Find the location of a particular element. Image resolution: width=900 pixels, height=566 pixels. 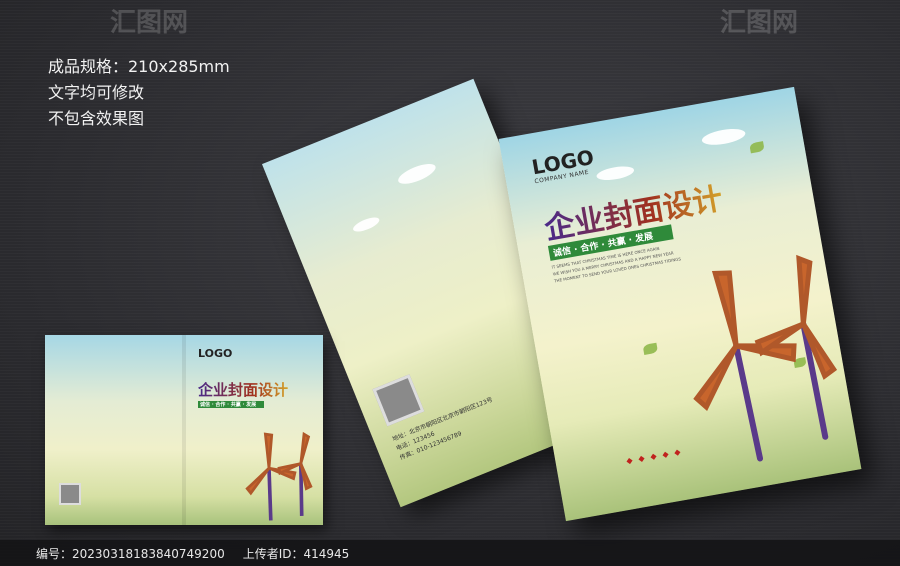

spine is located at coordinates (184, 430).